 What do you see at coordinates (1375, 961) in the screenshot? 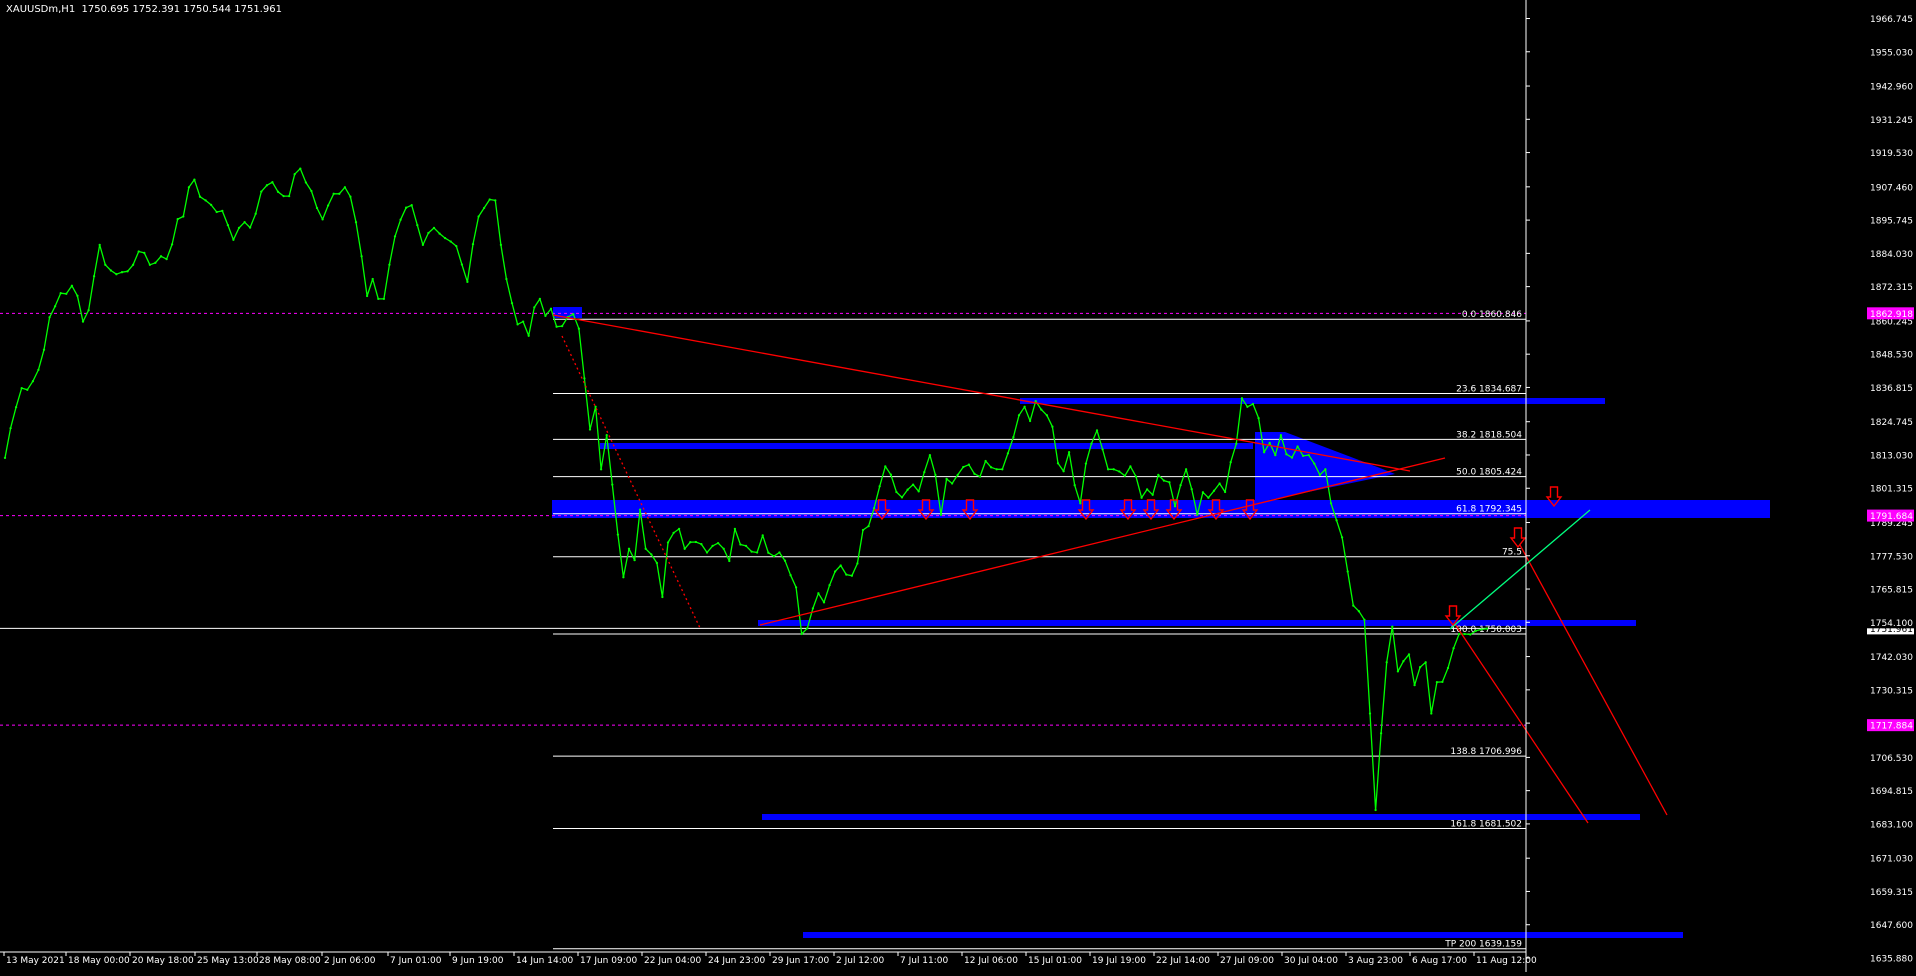
I see `x-tick-label: 3 Aug 23:00` at bounding box center [1375, 961].